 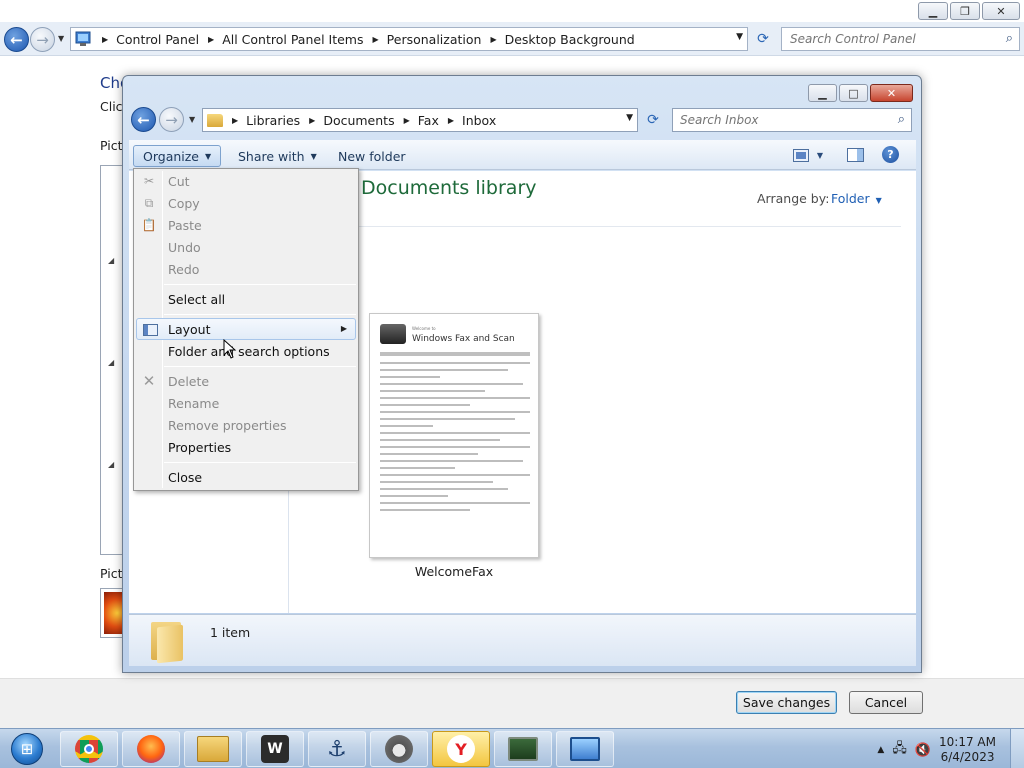 I want to click on arrange-by-label: Arrange by:, so click(x=793, y=198).